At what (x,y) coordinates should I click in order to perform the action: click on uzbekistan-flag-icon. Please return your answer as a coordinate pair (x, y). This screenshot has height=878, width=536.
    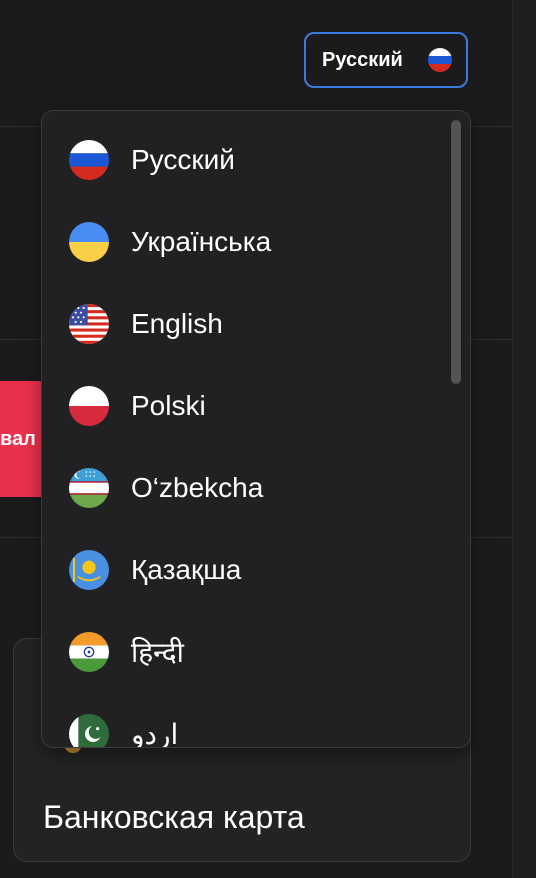
    Looking at the image, I should click on (89, 488).